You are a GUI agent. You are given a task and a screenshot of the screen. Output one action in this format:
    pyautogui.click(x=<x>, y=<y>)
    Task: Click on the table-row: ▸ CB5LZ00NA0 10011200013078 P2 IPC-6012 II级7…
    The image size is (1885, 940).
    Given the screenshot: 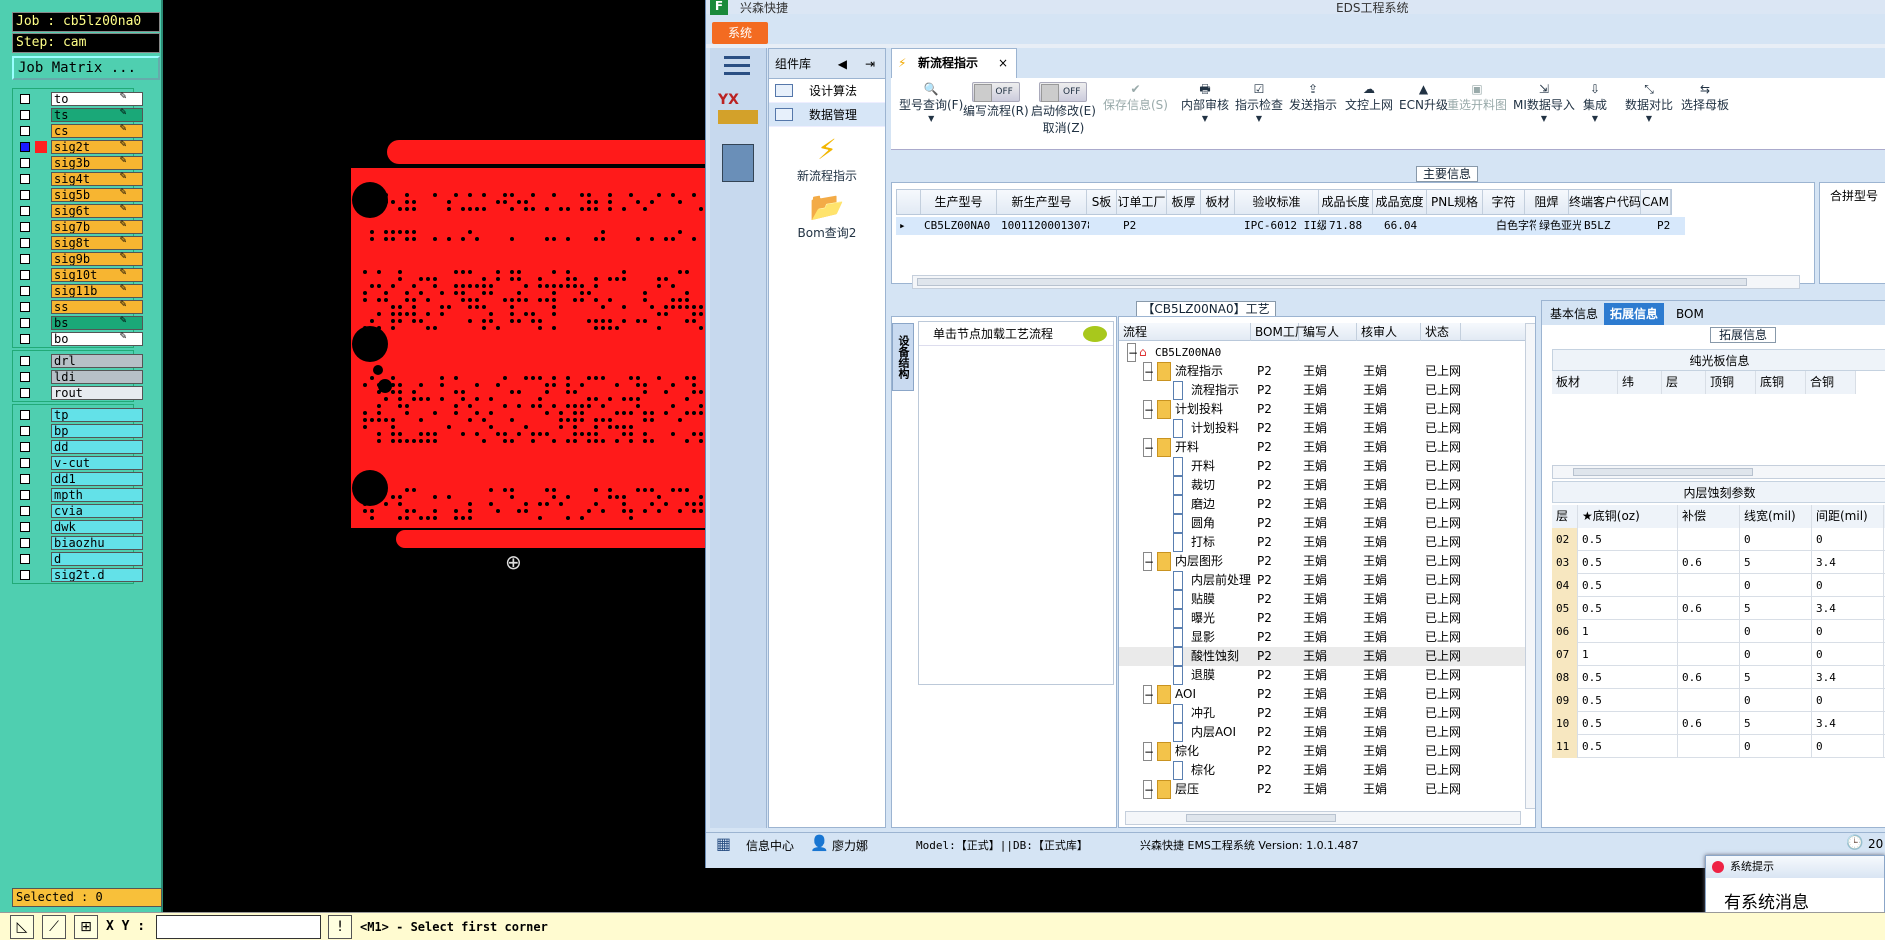 What is the action you would take?
    pyautogui.click(x=1290, y=226)
    